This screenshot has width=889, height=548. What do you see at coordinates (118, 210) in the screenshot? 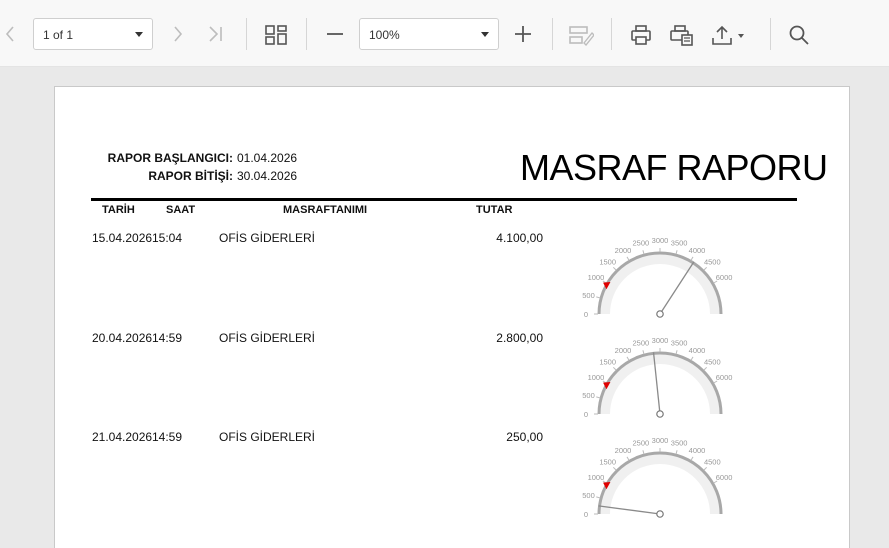
I see `column-header-date: TARİH` at bounding box center [118, 210].